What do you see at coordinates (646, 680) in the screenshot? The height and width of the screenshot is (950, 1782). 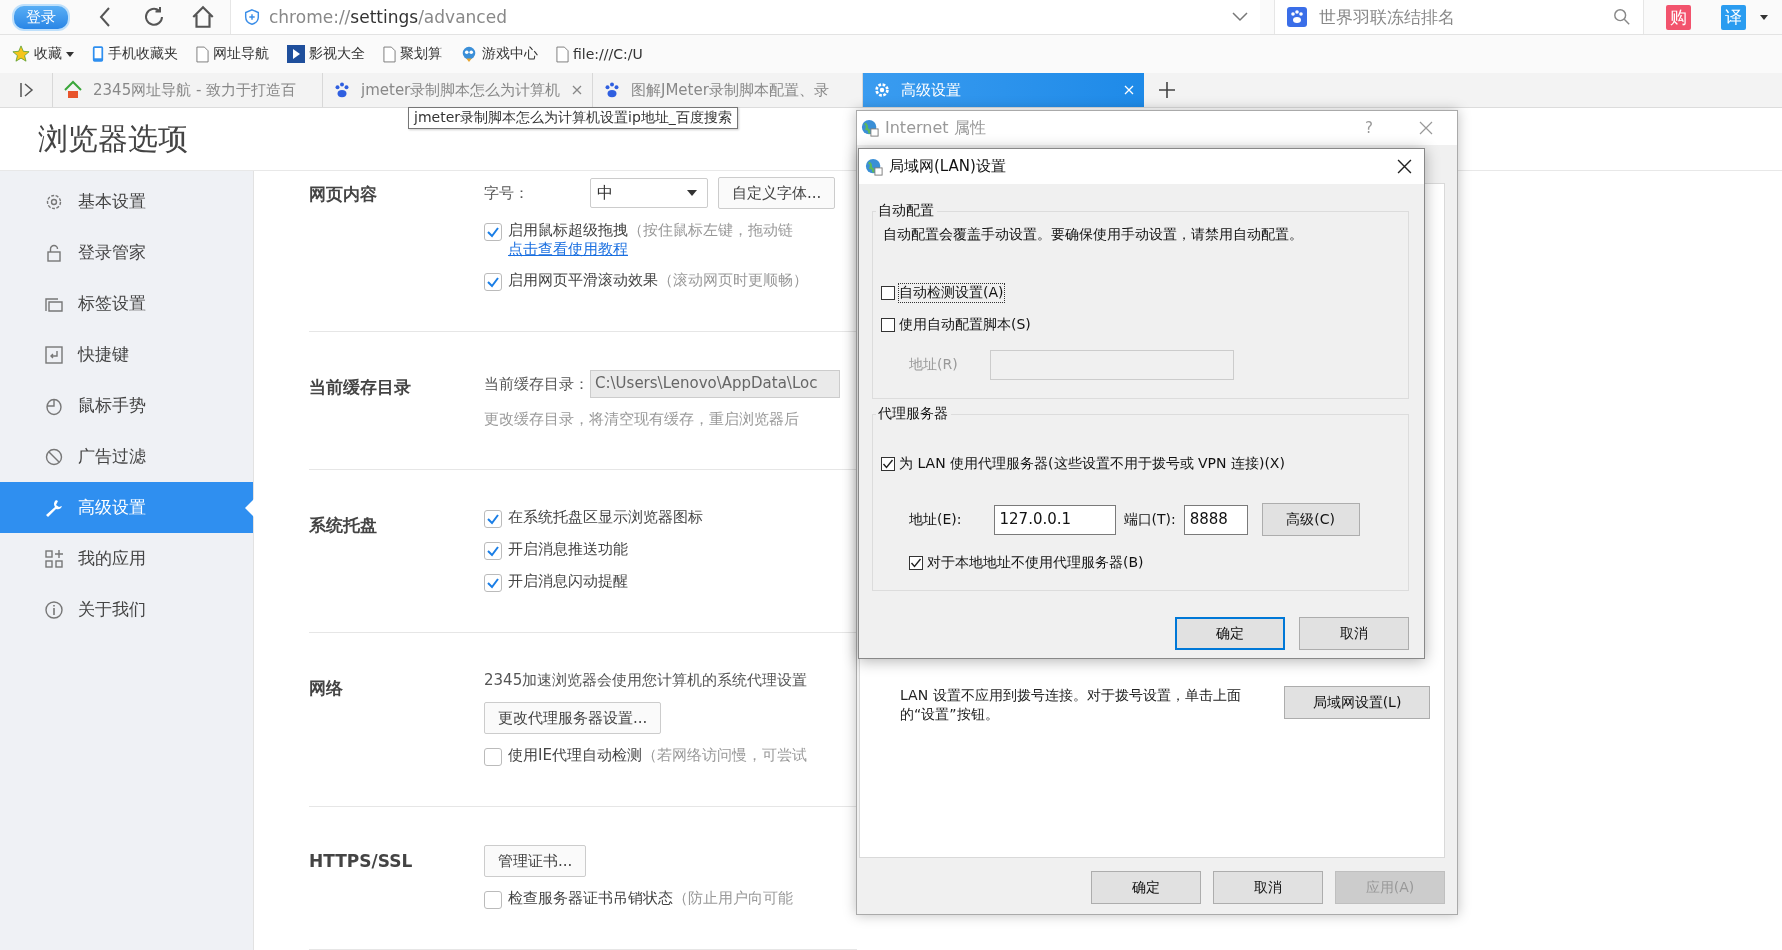 I see `description-text: 2345加速浏览器会使用您计算机的系统代理设置` at bounding box center [646, 680].